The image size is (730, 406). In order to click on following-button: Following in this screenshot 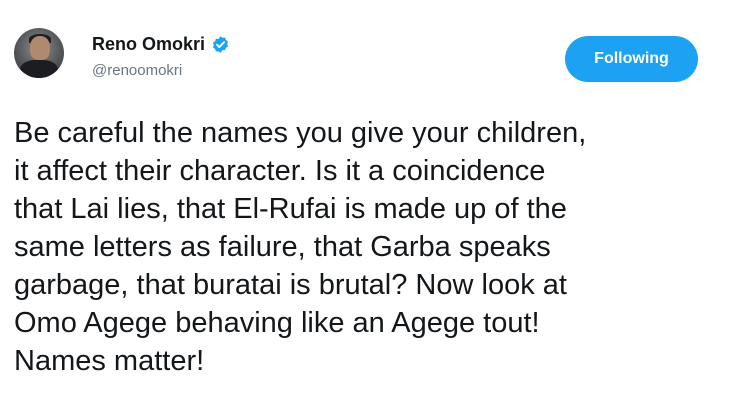, I will do `click(631, 59)`.